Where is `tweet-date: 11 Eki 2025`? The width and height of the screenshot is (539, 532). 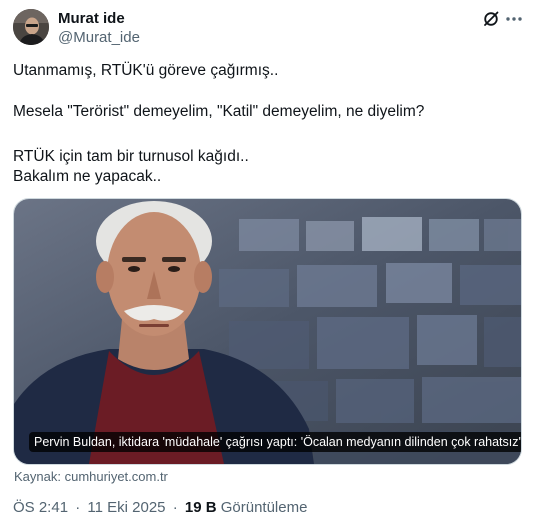
tweet-date: 11 Eki 2025 is located at coordinates (126, 507).